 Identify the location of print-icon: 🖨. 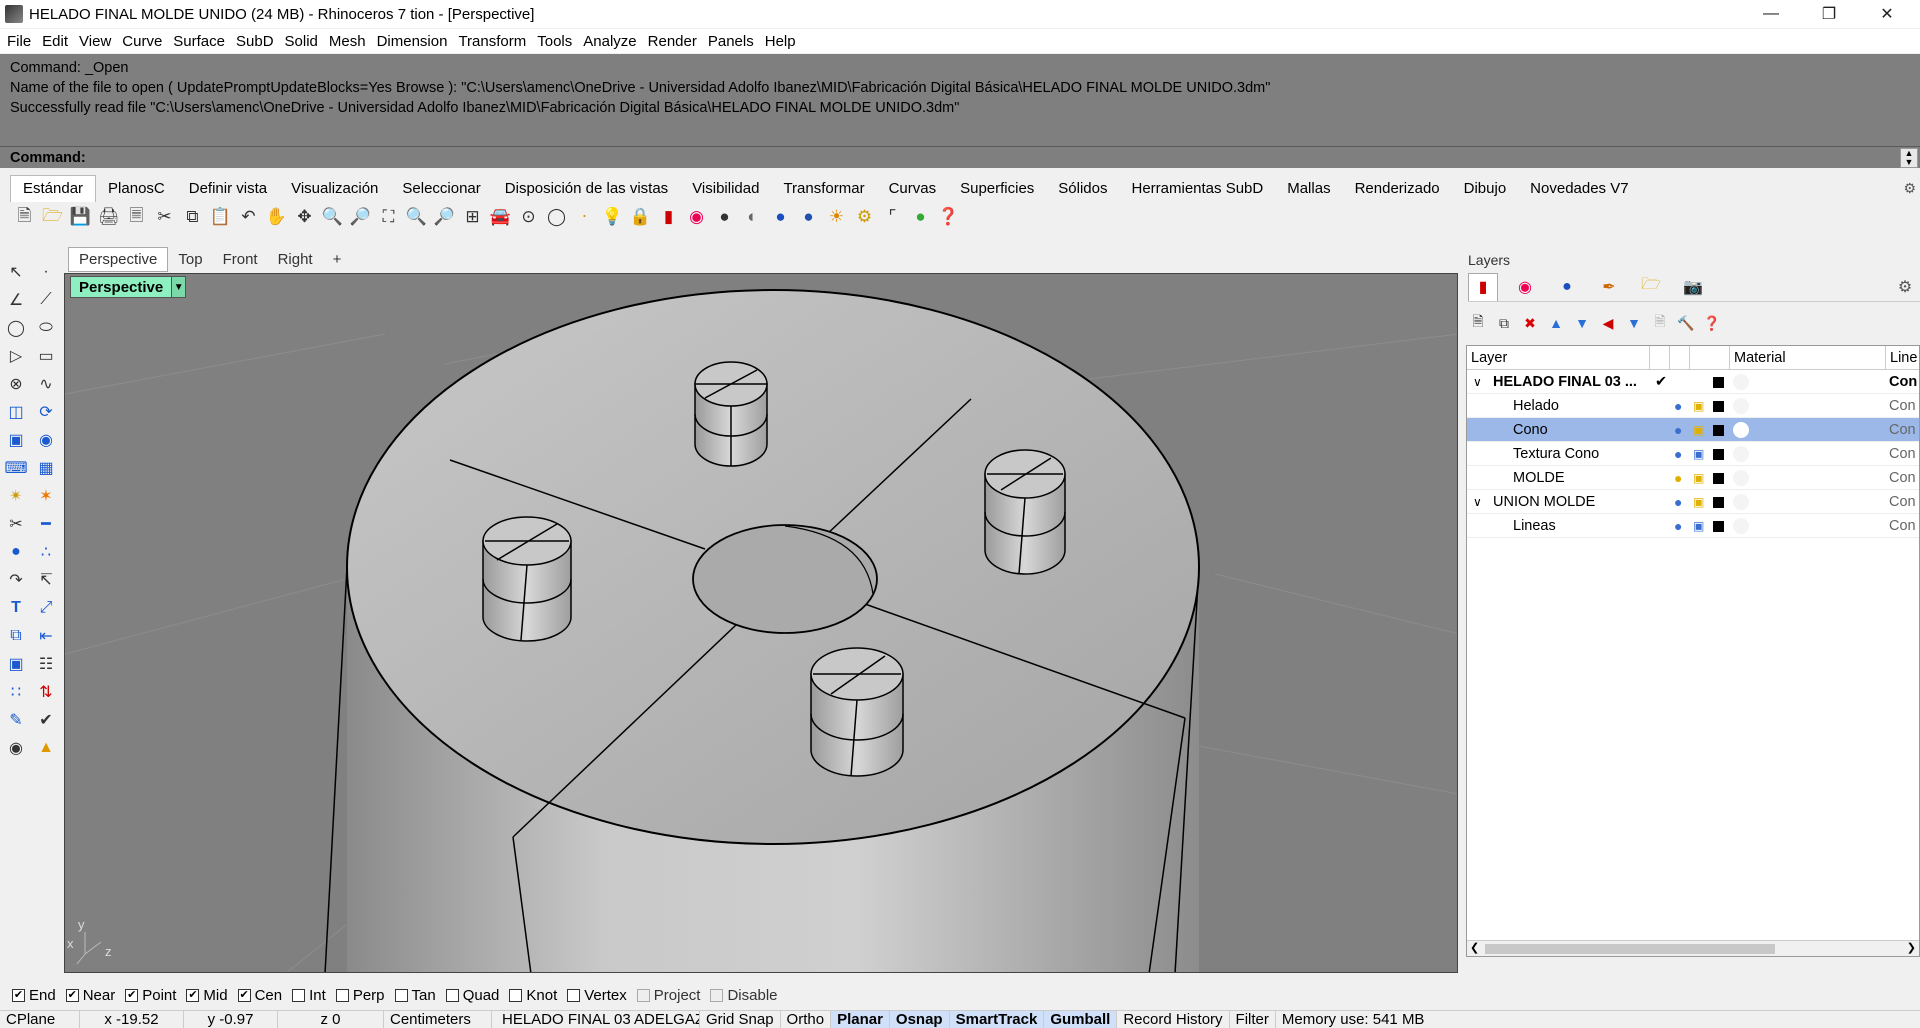
(108, 217).